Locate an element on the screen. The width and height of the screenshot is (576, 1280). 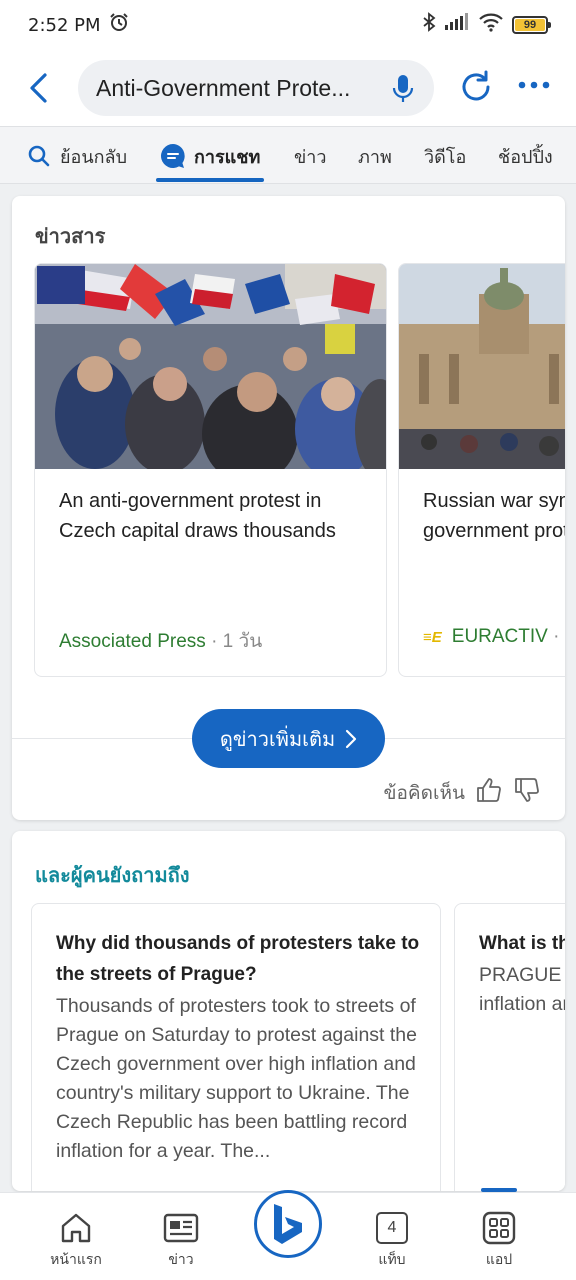
tab-label: วิดีโอ is located at coordinates (445, 156).